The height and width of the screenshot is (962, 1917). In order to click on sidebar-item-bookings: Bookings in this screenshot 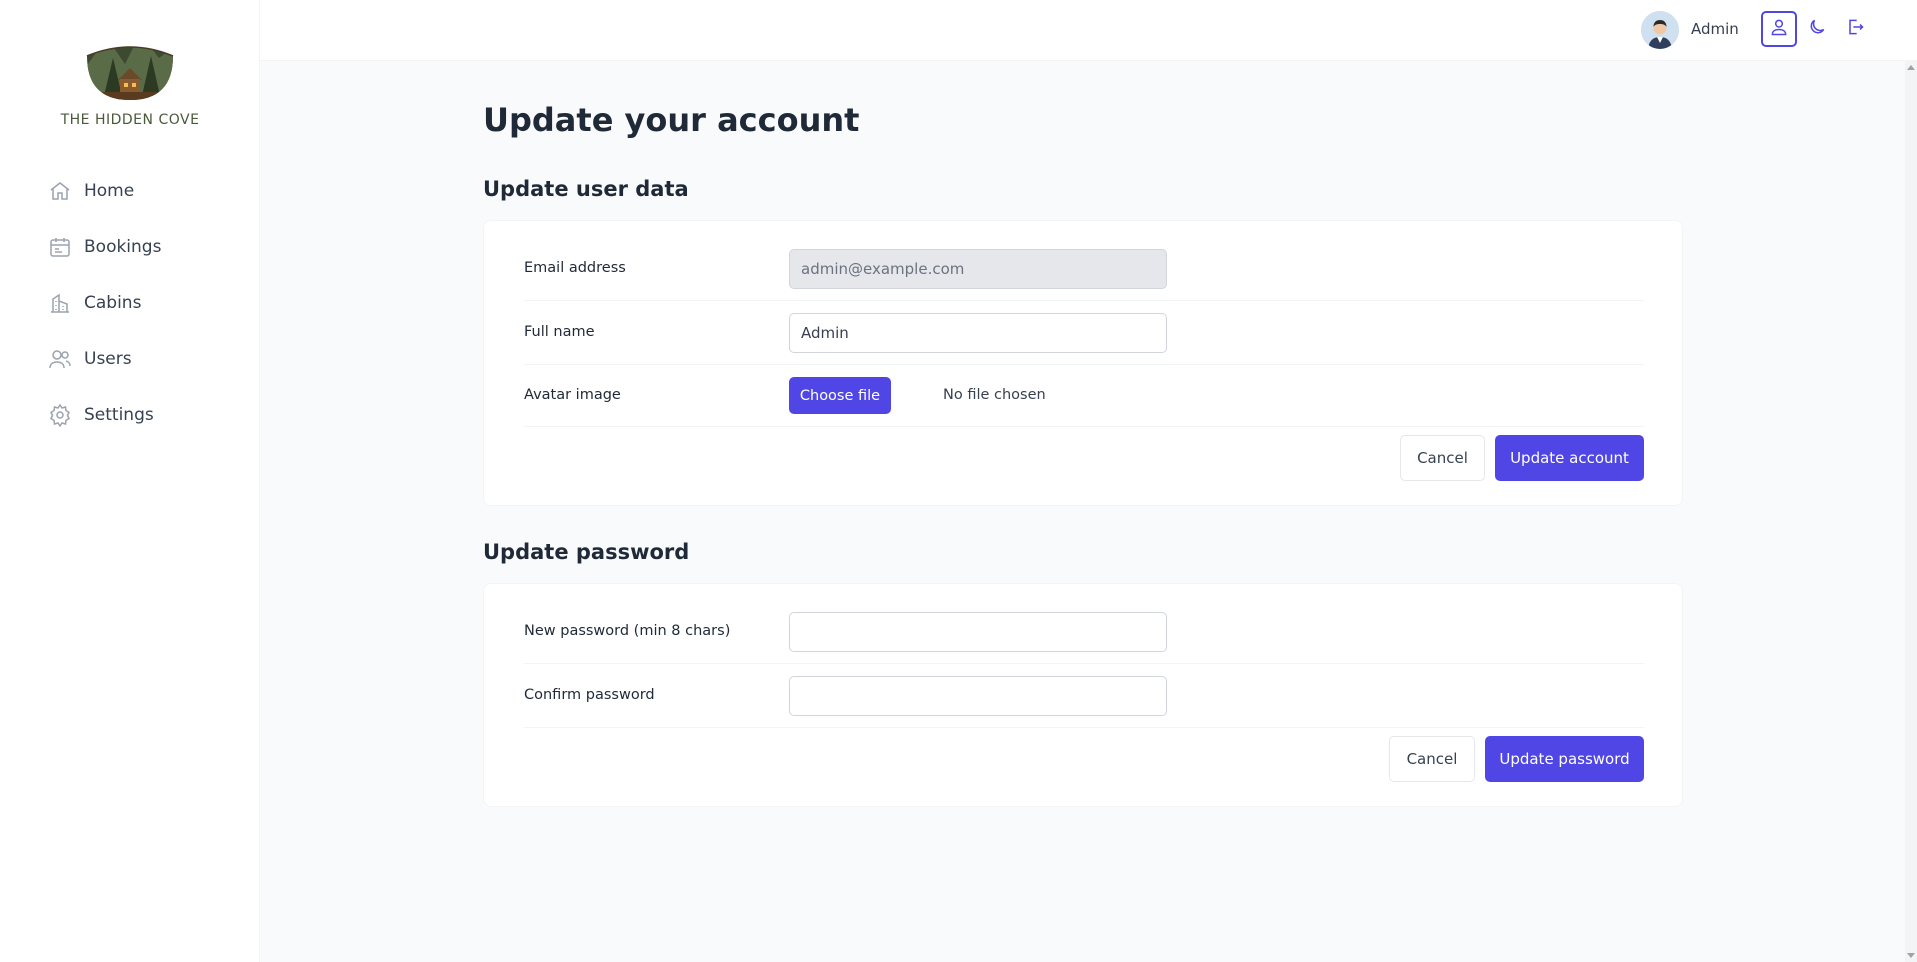, I will do `click(138, 247)`.